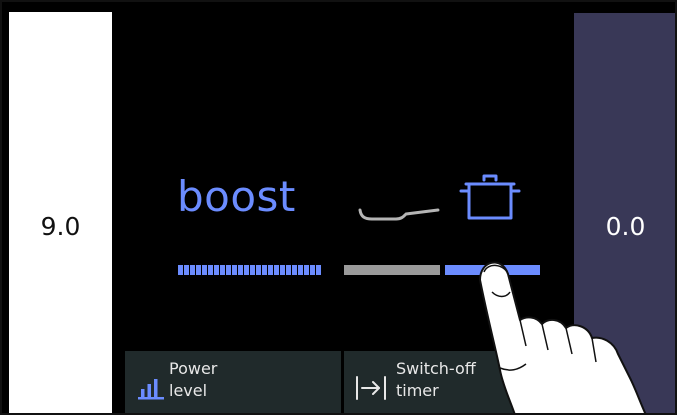  I want to click on left-zone-power-value: 9.0, so click(60, 226).